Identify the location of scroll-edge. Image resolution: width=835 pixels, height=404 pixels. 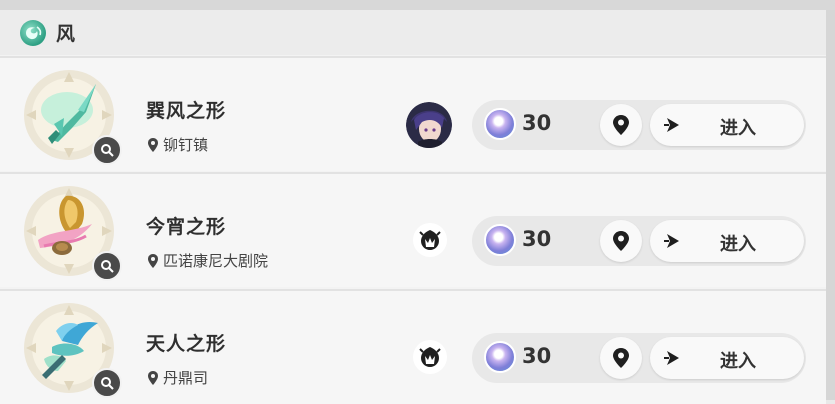
(830, 205).